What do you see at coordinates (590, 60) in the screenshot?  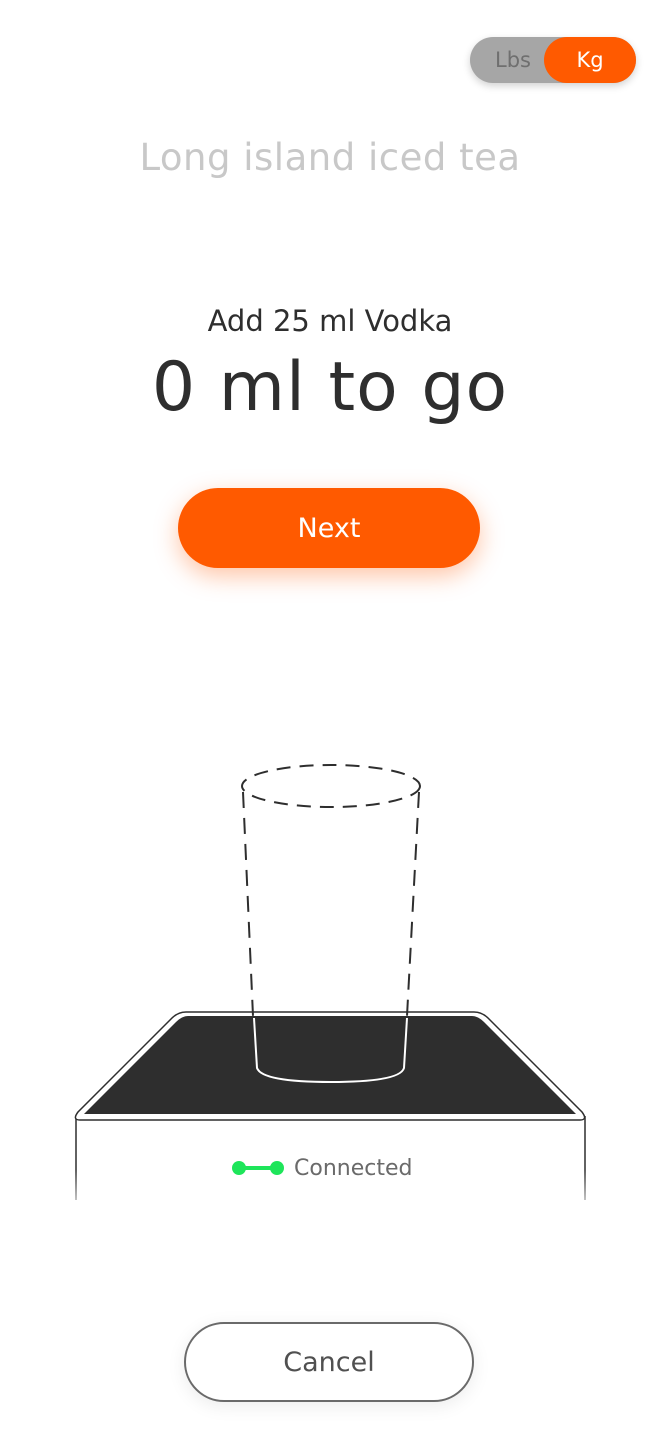 I see `unit-option-kg: Kg` at bounding box center [590, 60].